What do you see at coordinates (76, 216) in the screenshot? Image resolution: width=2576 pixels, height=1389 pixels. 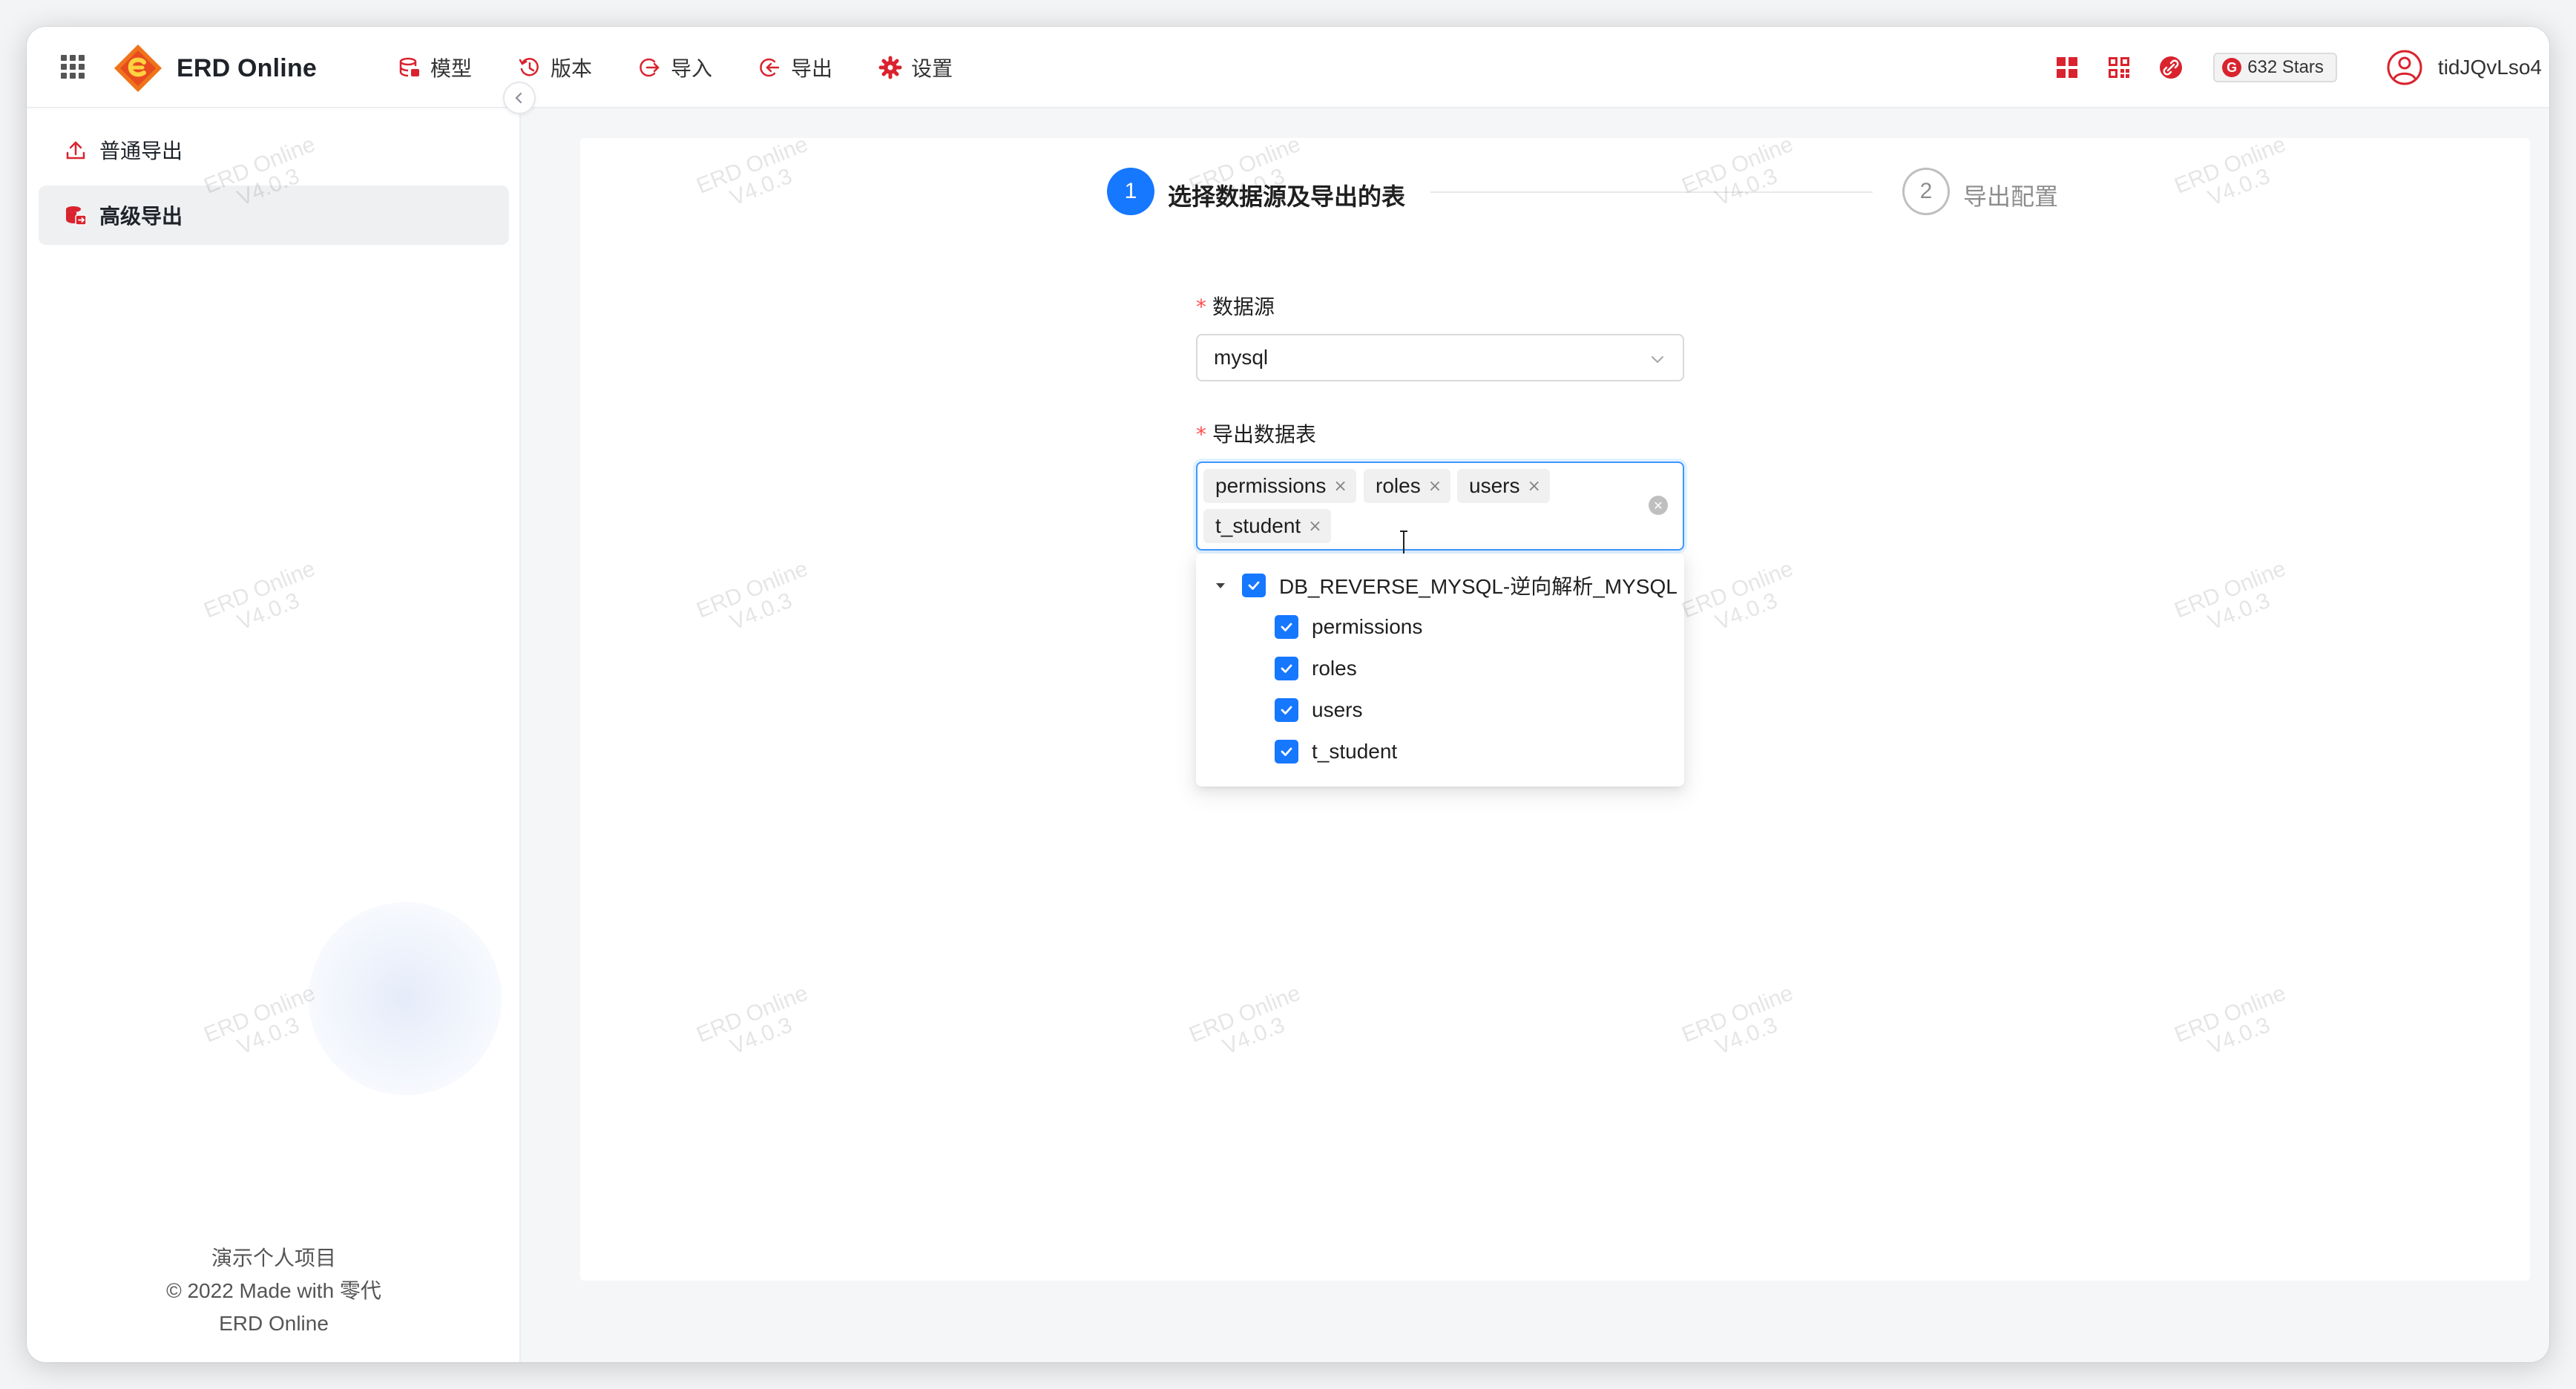 I see `database-export-icon` at bounding box center [76, 216].